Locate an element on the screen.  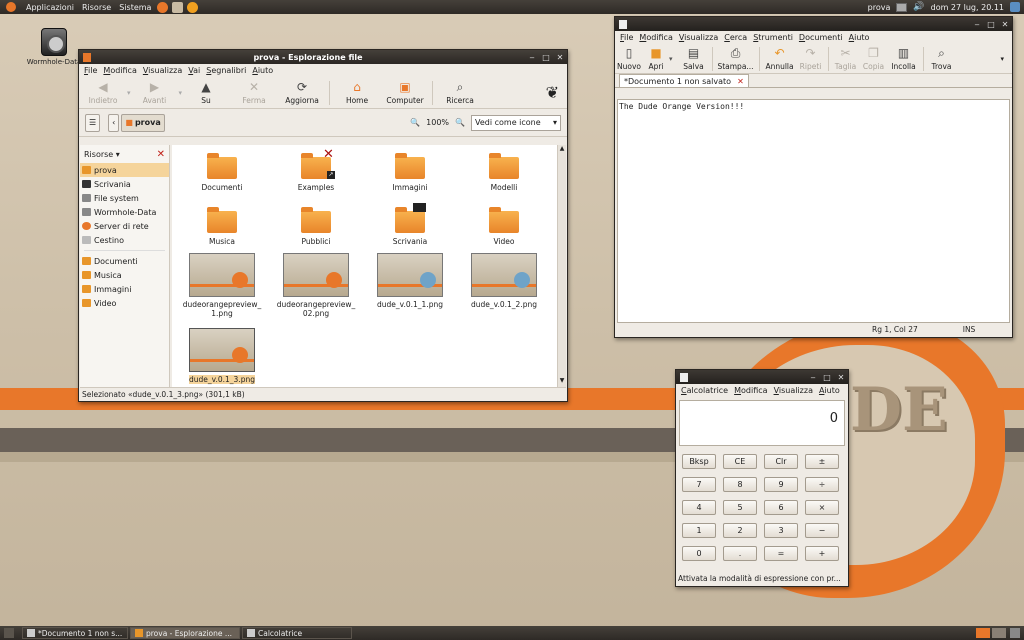
redo-button: ↷ Ripeti is located at coordinates (811, 58).